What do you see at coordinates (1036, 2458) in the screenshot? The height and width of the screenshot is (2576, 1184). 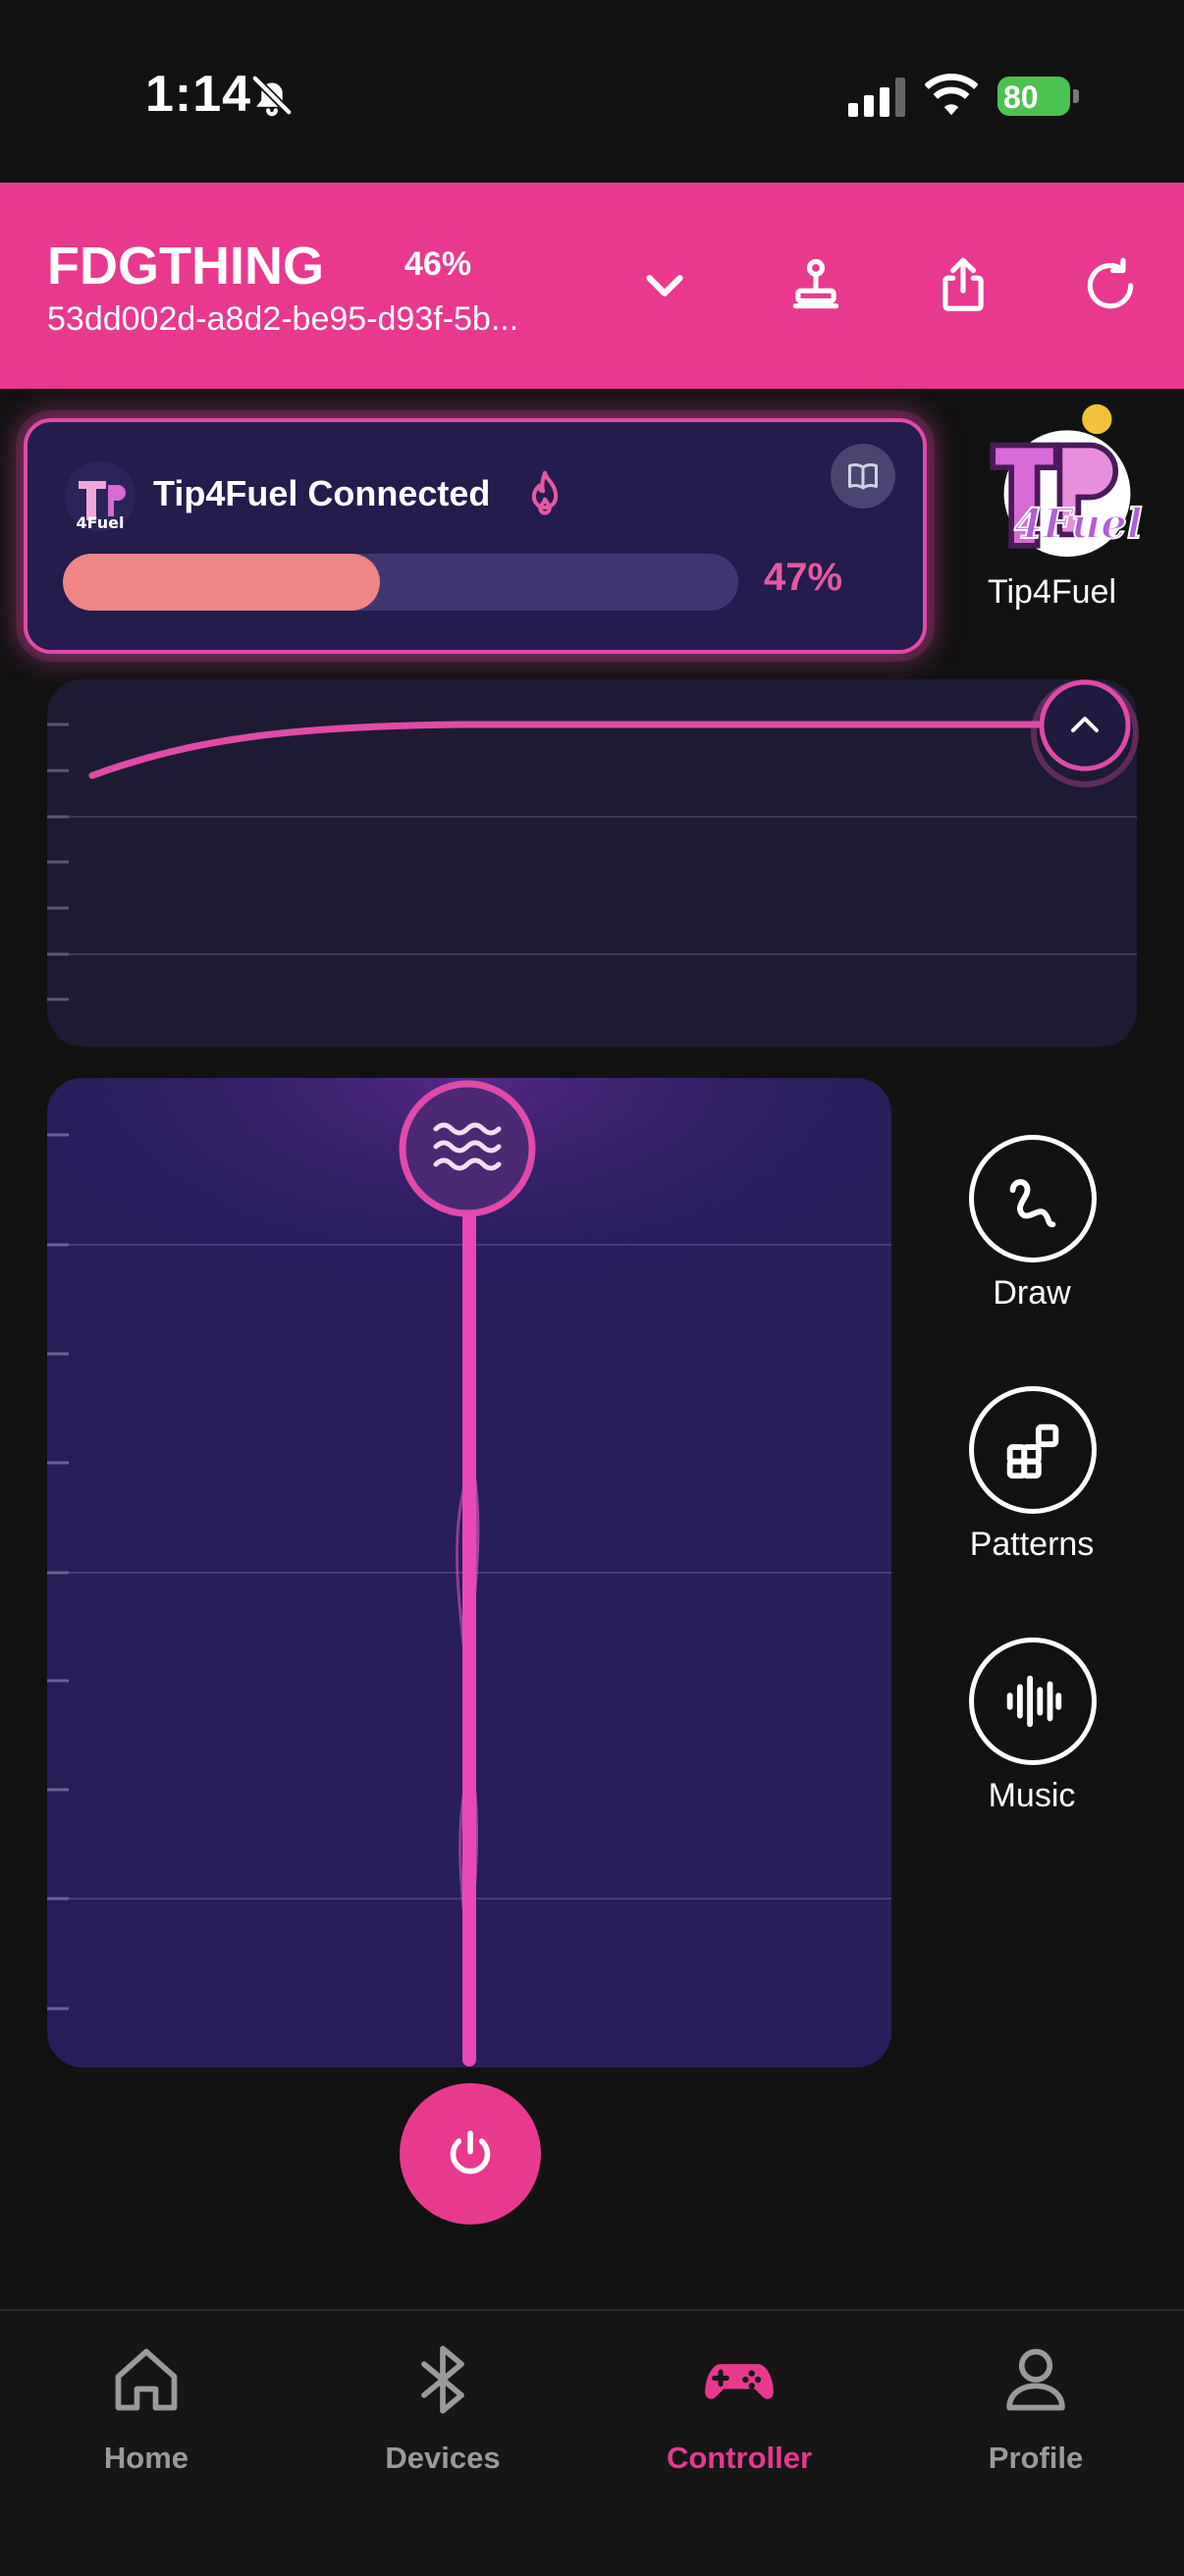 I see `tab-profile-label: Profile` at bounding box center [1036, 2458].